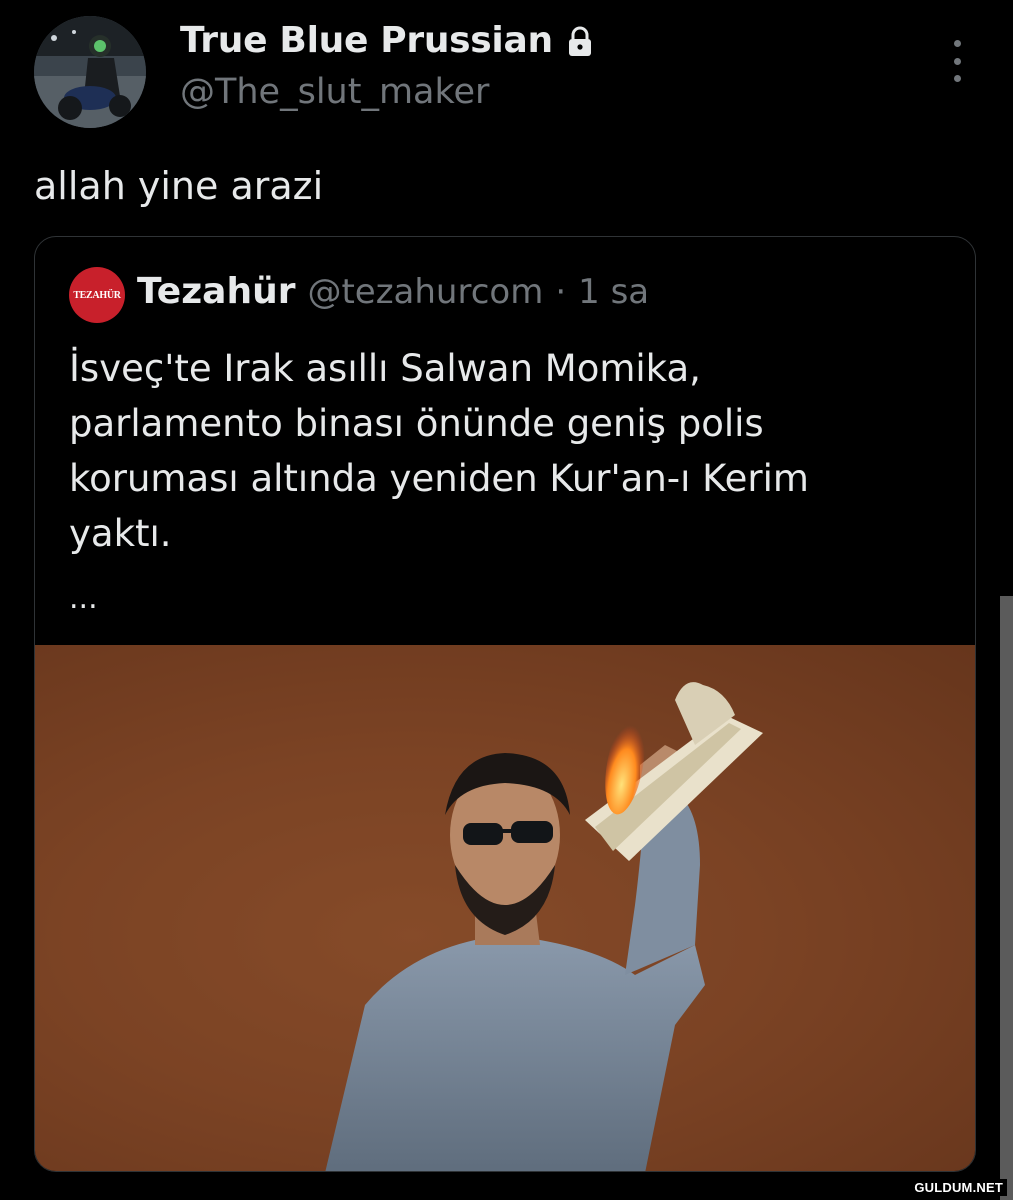 The image size is (1013, 1200). I want to click on quoted-timestamp: 1 sa, so click(613, 292).